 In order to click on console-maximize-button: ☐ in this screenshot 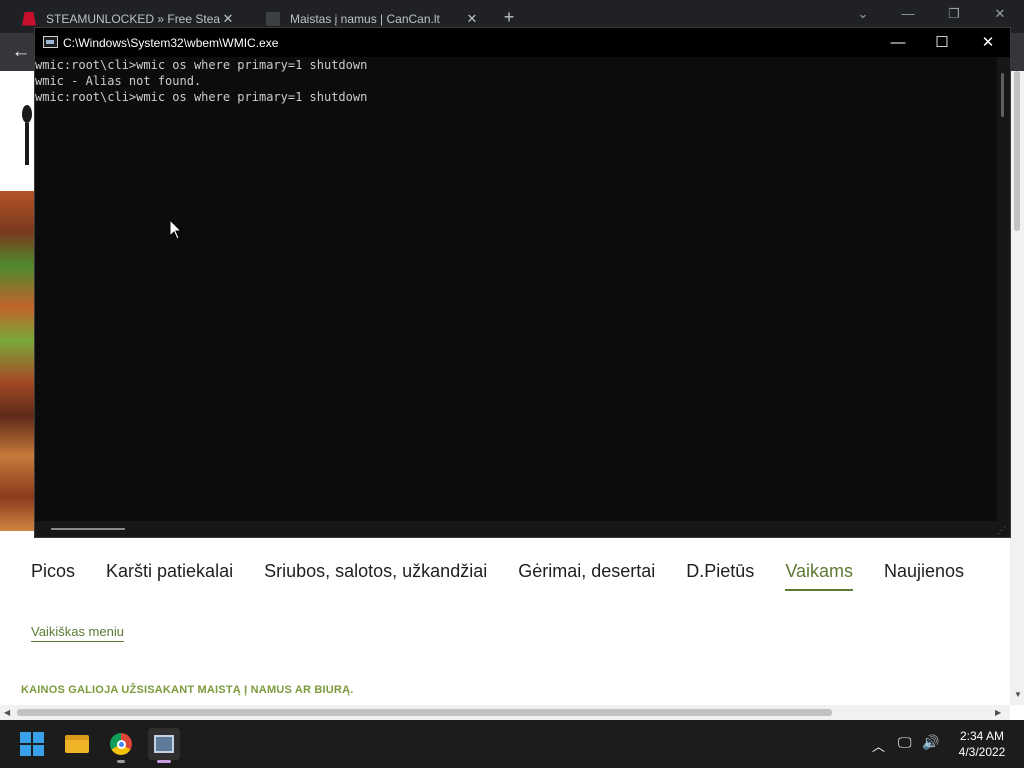, I will do `click(942, 42)`.